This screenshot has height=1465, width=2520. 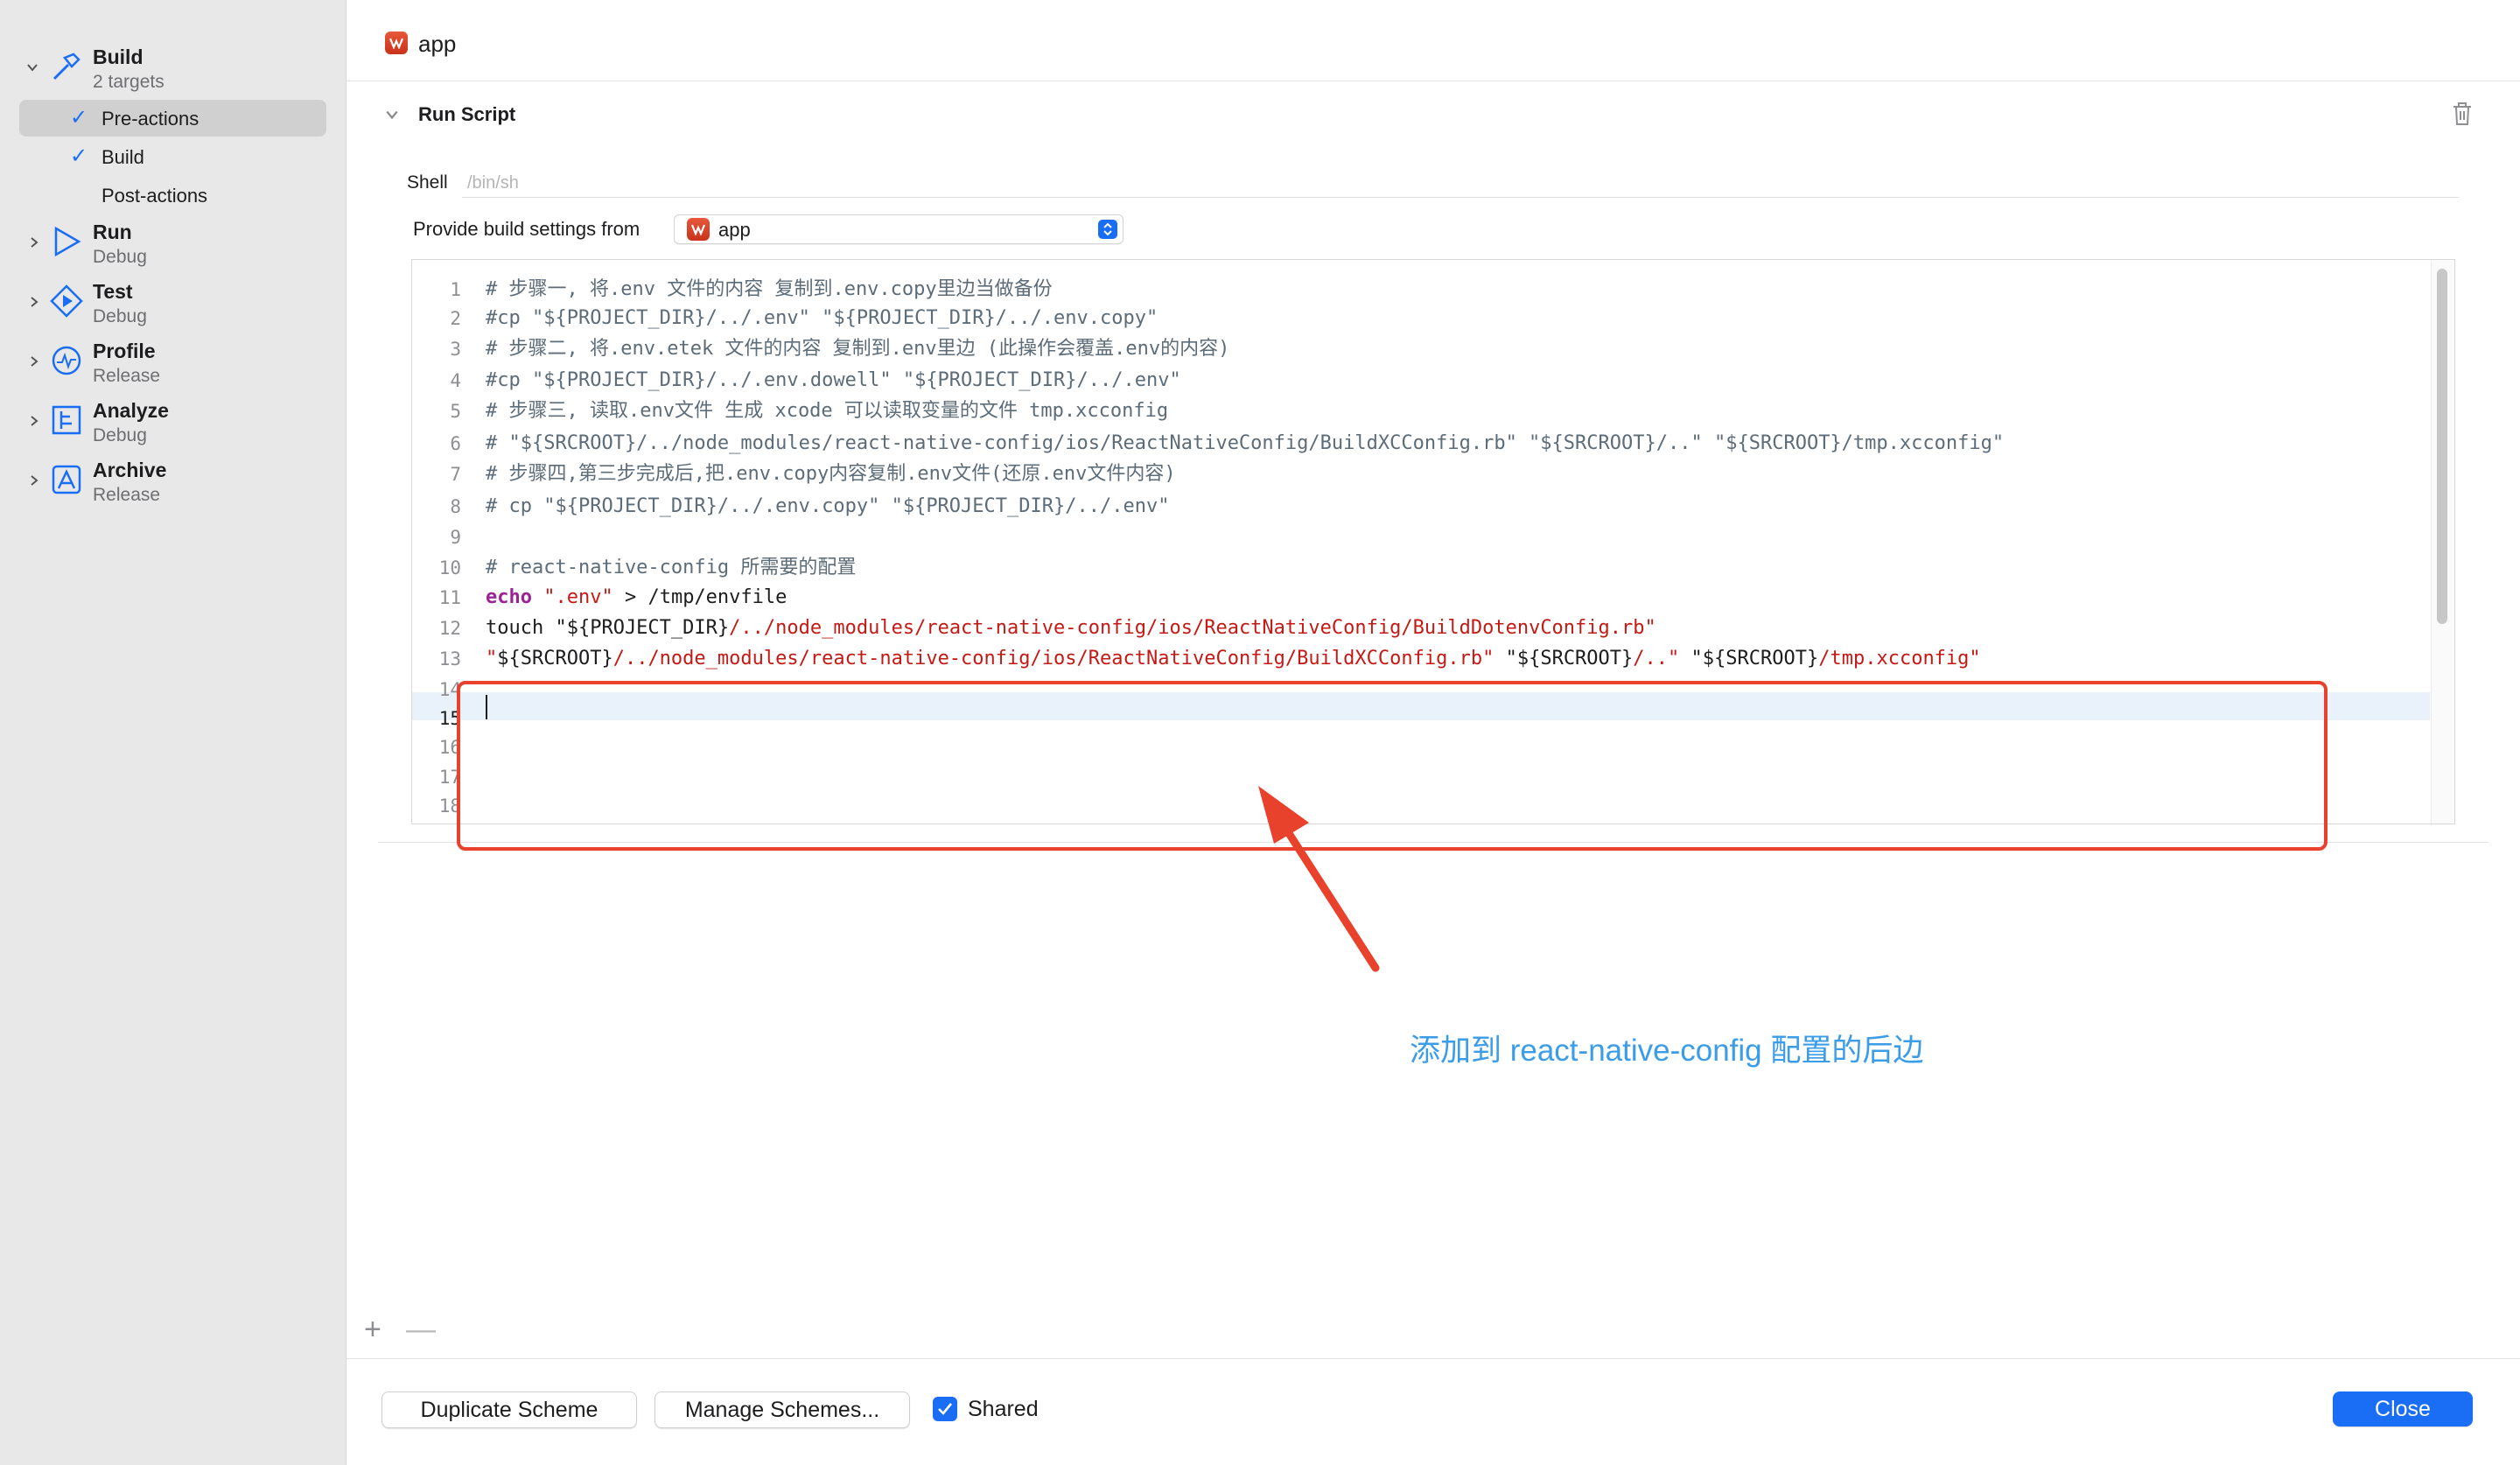 What do you see at coordinates (449, 690) in the screenshot?
I see `line-number: 14` at bounding box center [449, 690].